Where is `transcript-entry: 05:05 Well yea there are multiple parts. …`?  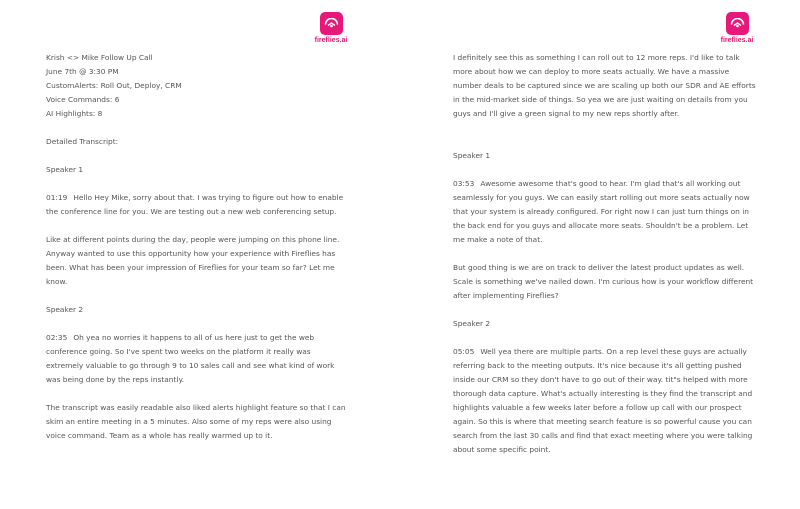 transcript-entry: 05:05 Well yea there are multiple parts. … is located at coordinates (604, 401).